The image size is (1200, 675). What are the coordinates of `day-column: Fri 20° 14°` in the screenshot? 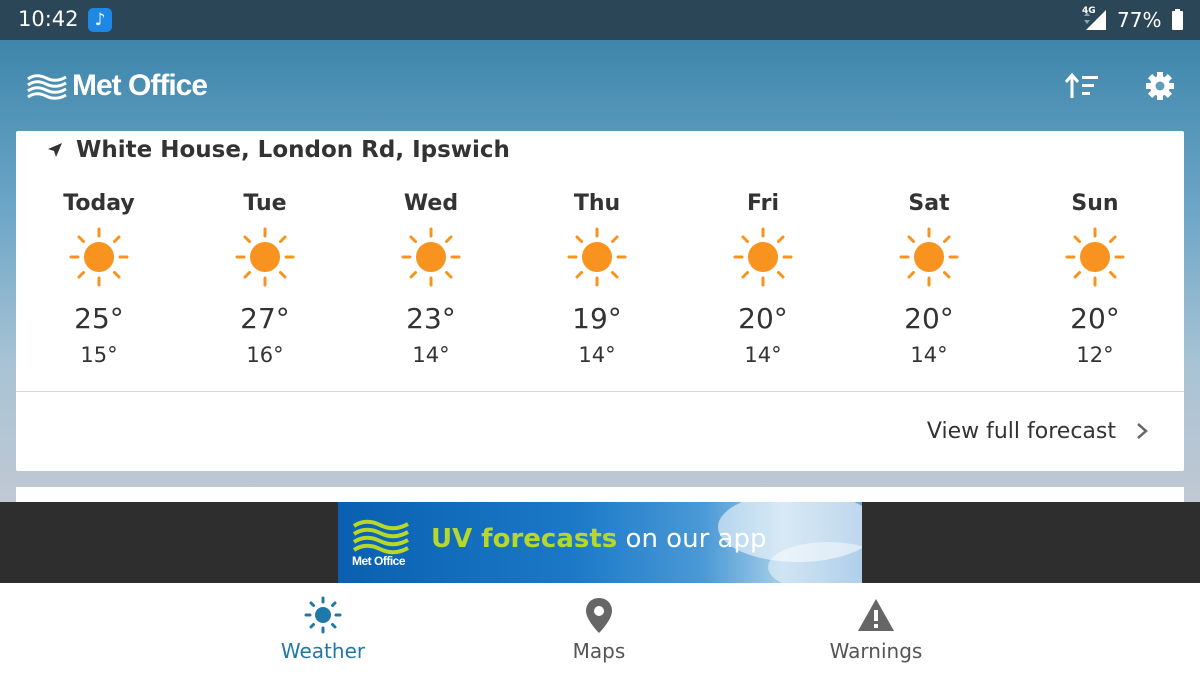 It's located at (763, 279).